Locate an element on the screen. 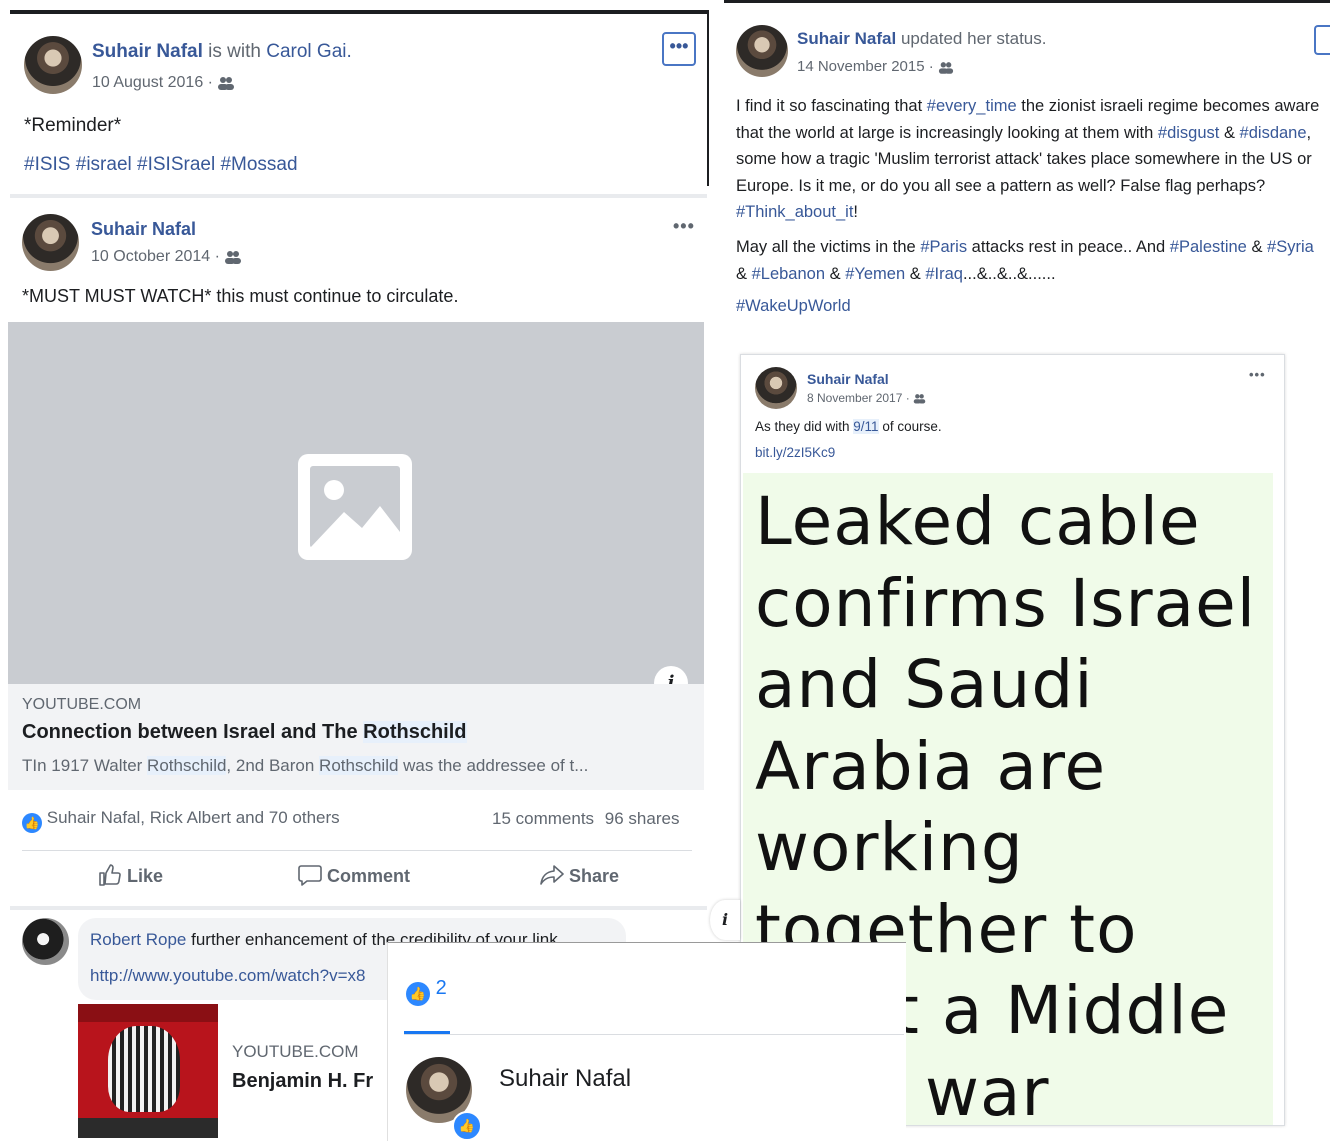 The image size is (1330, 1141). reactors-text: Suhair Nafal, Rick Albert and 70 others is located at coordinates (193, 817).